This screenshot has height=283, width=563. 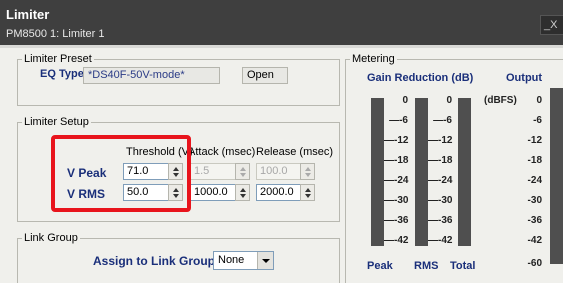 What do you see at coordinates (56, 122) in the screenshot?
I see `limiter-setup-legend: Limiter Setup` at bounding box center [56, 122].